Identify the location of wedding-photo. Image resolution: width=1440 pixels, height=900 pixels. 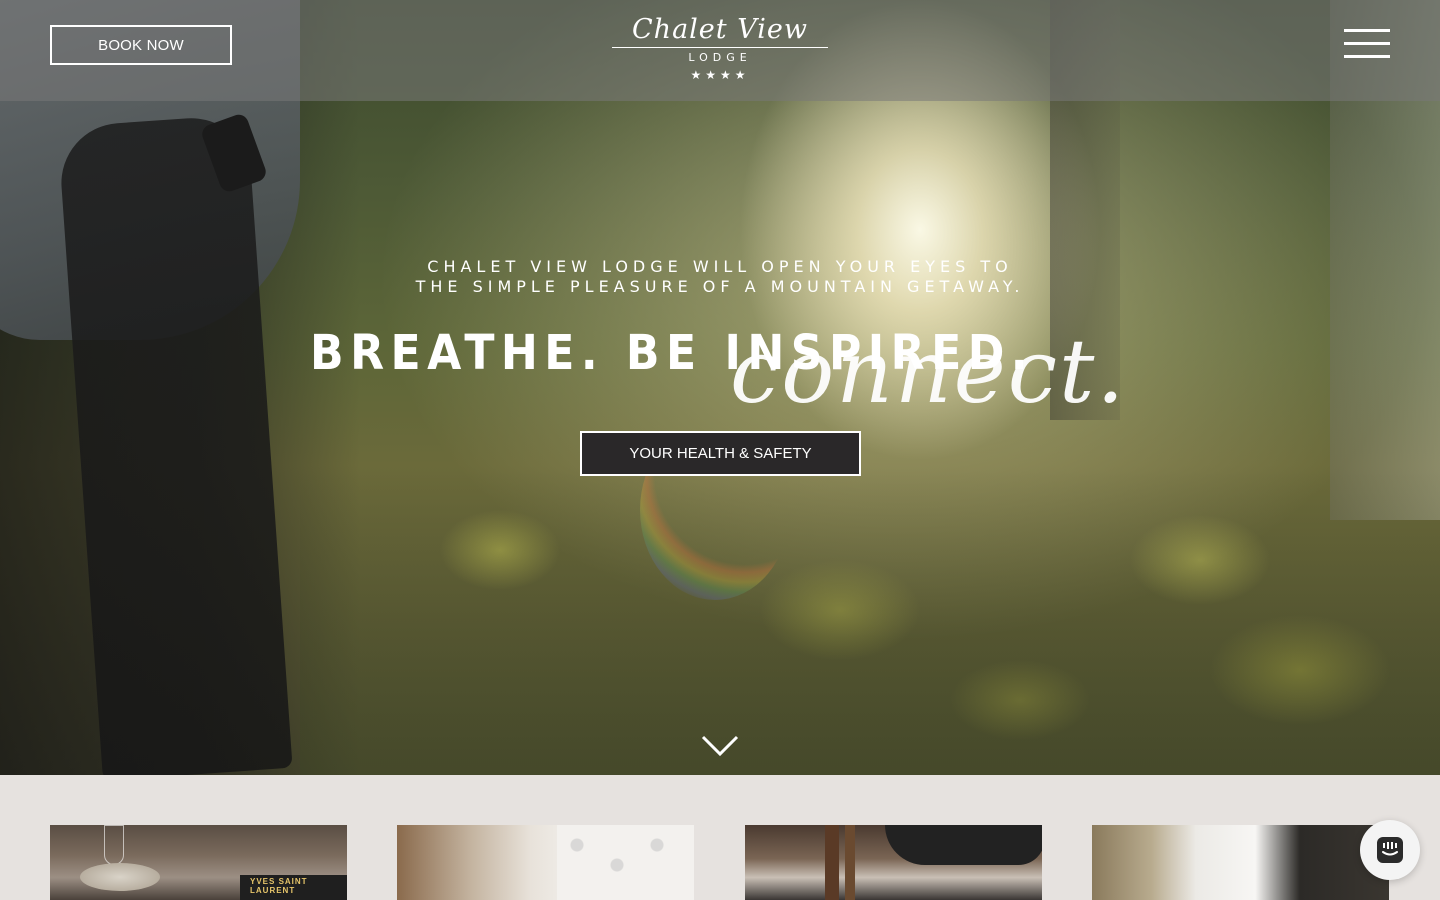
(1240, 862).